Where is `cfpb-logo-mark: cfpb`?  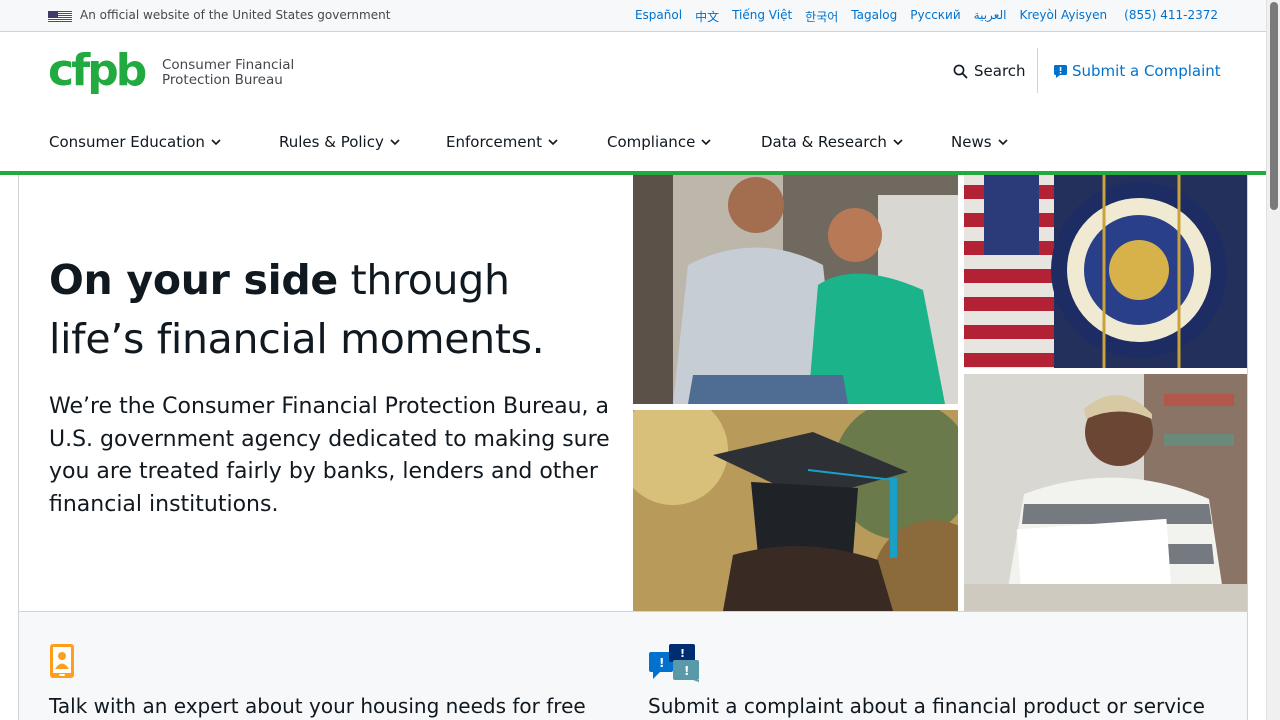 cfpb-logo-mark: cfpb is located at coordinates (98, 71).